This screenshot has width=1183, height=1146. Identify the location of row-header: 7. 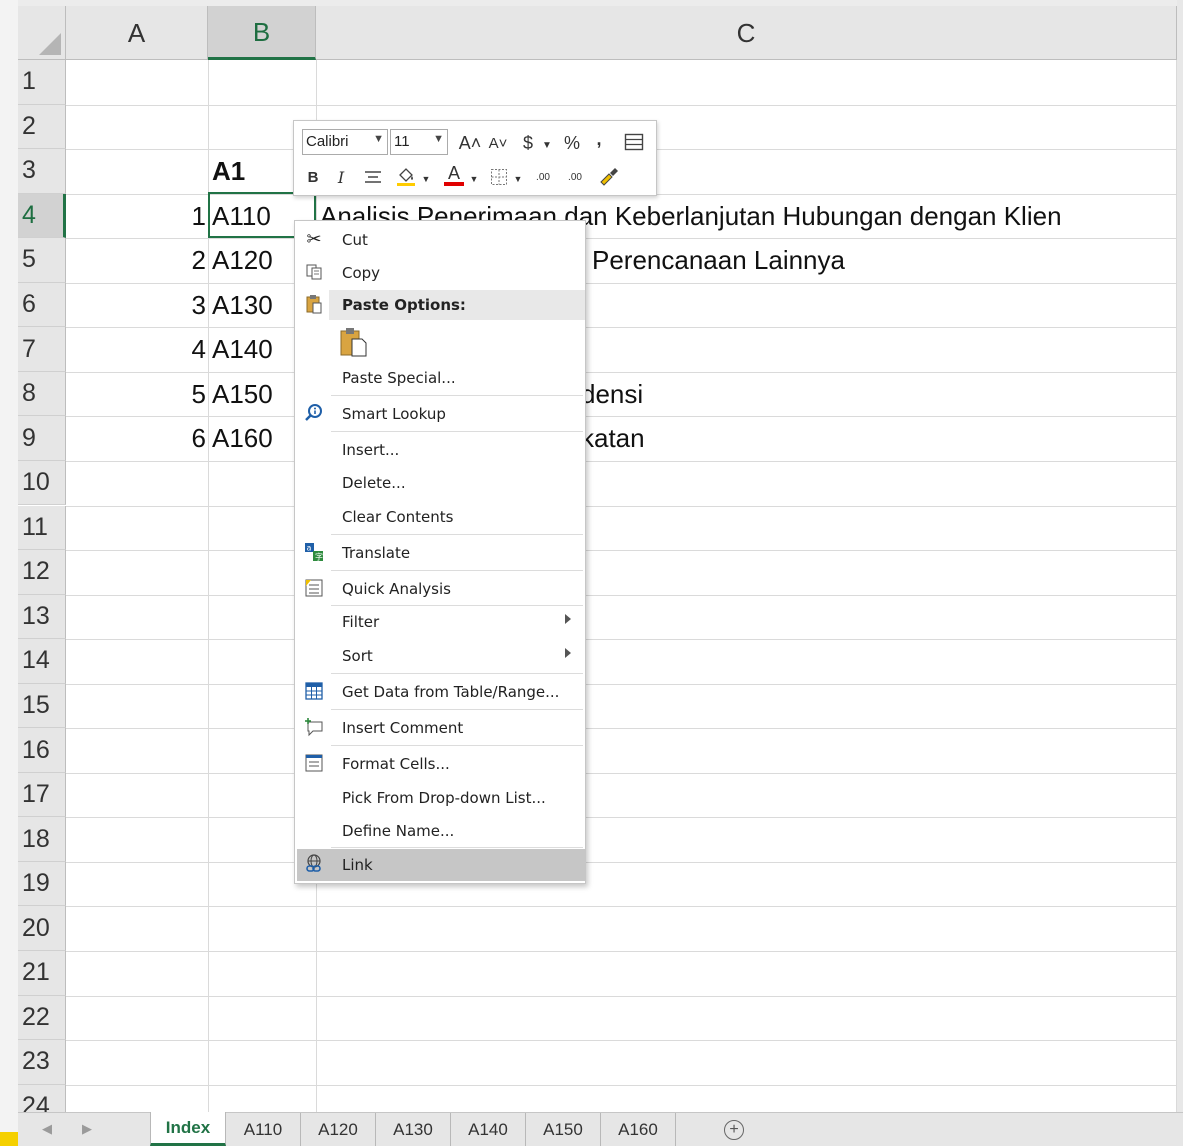
(42, 349).